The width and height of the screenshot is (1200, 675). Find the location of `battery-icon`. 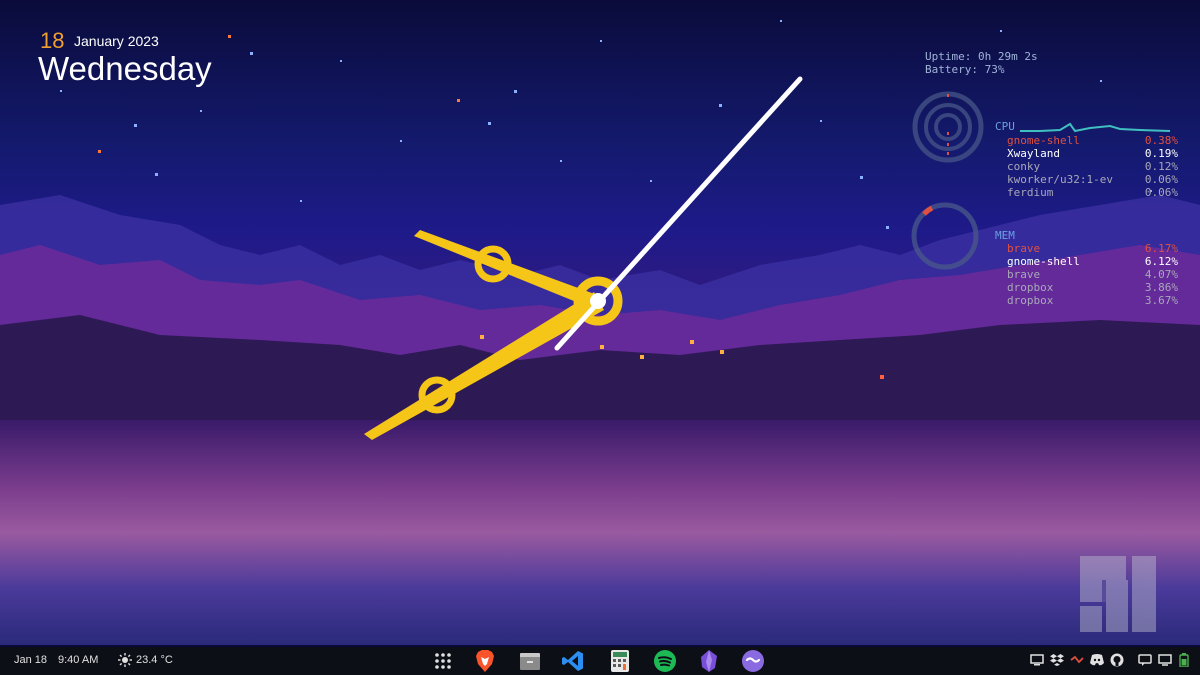

battery-icon is located at coordinates (1184, 660).